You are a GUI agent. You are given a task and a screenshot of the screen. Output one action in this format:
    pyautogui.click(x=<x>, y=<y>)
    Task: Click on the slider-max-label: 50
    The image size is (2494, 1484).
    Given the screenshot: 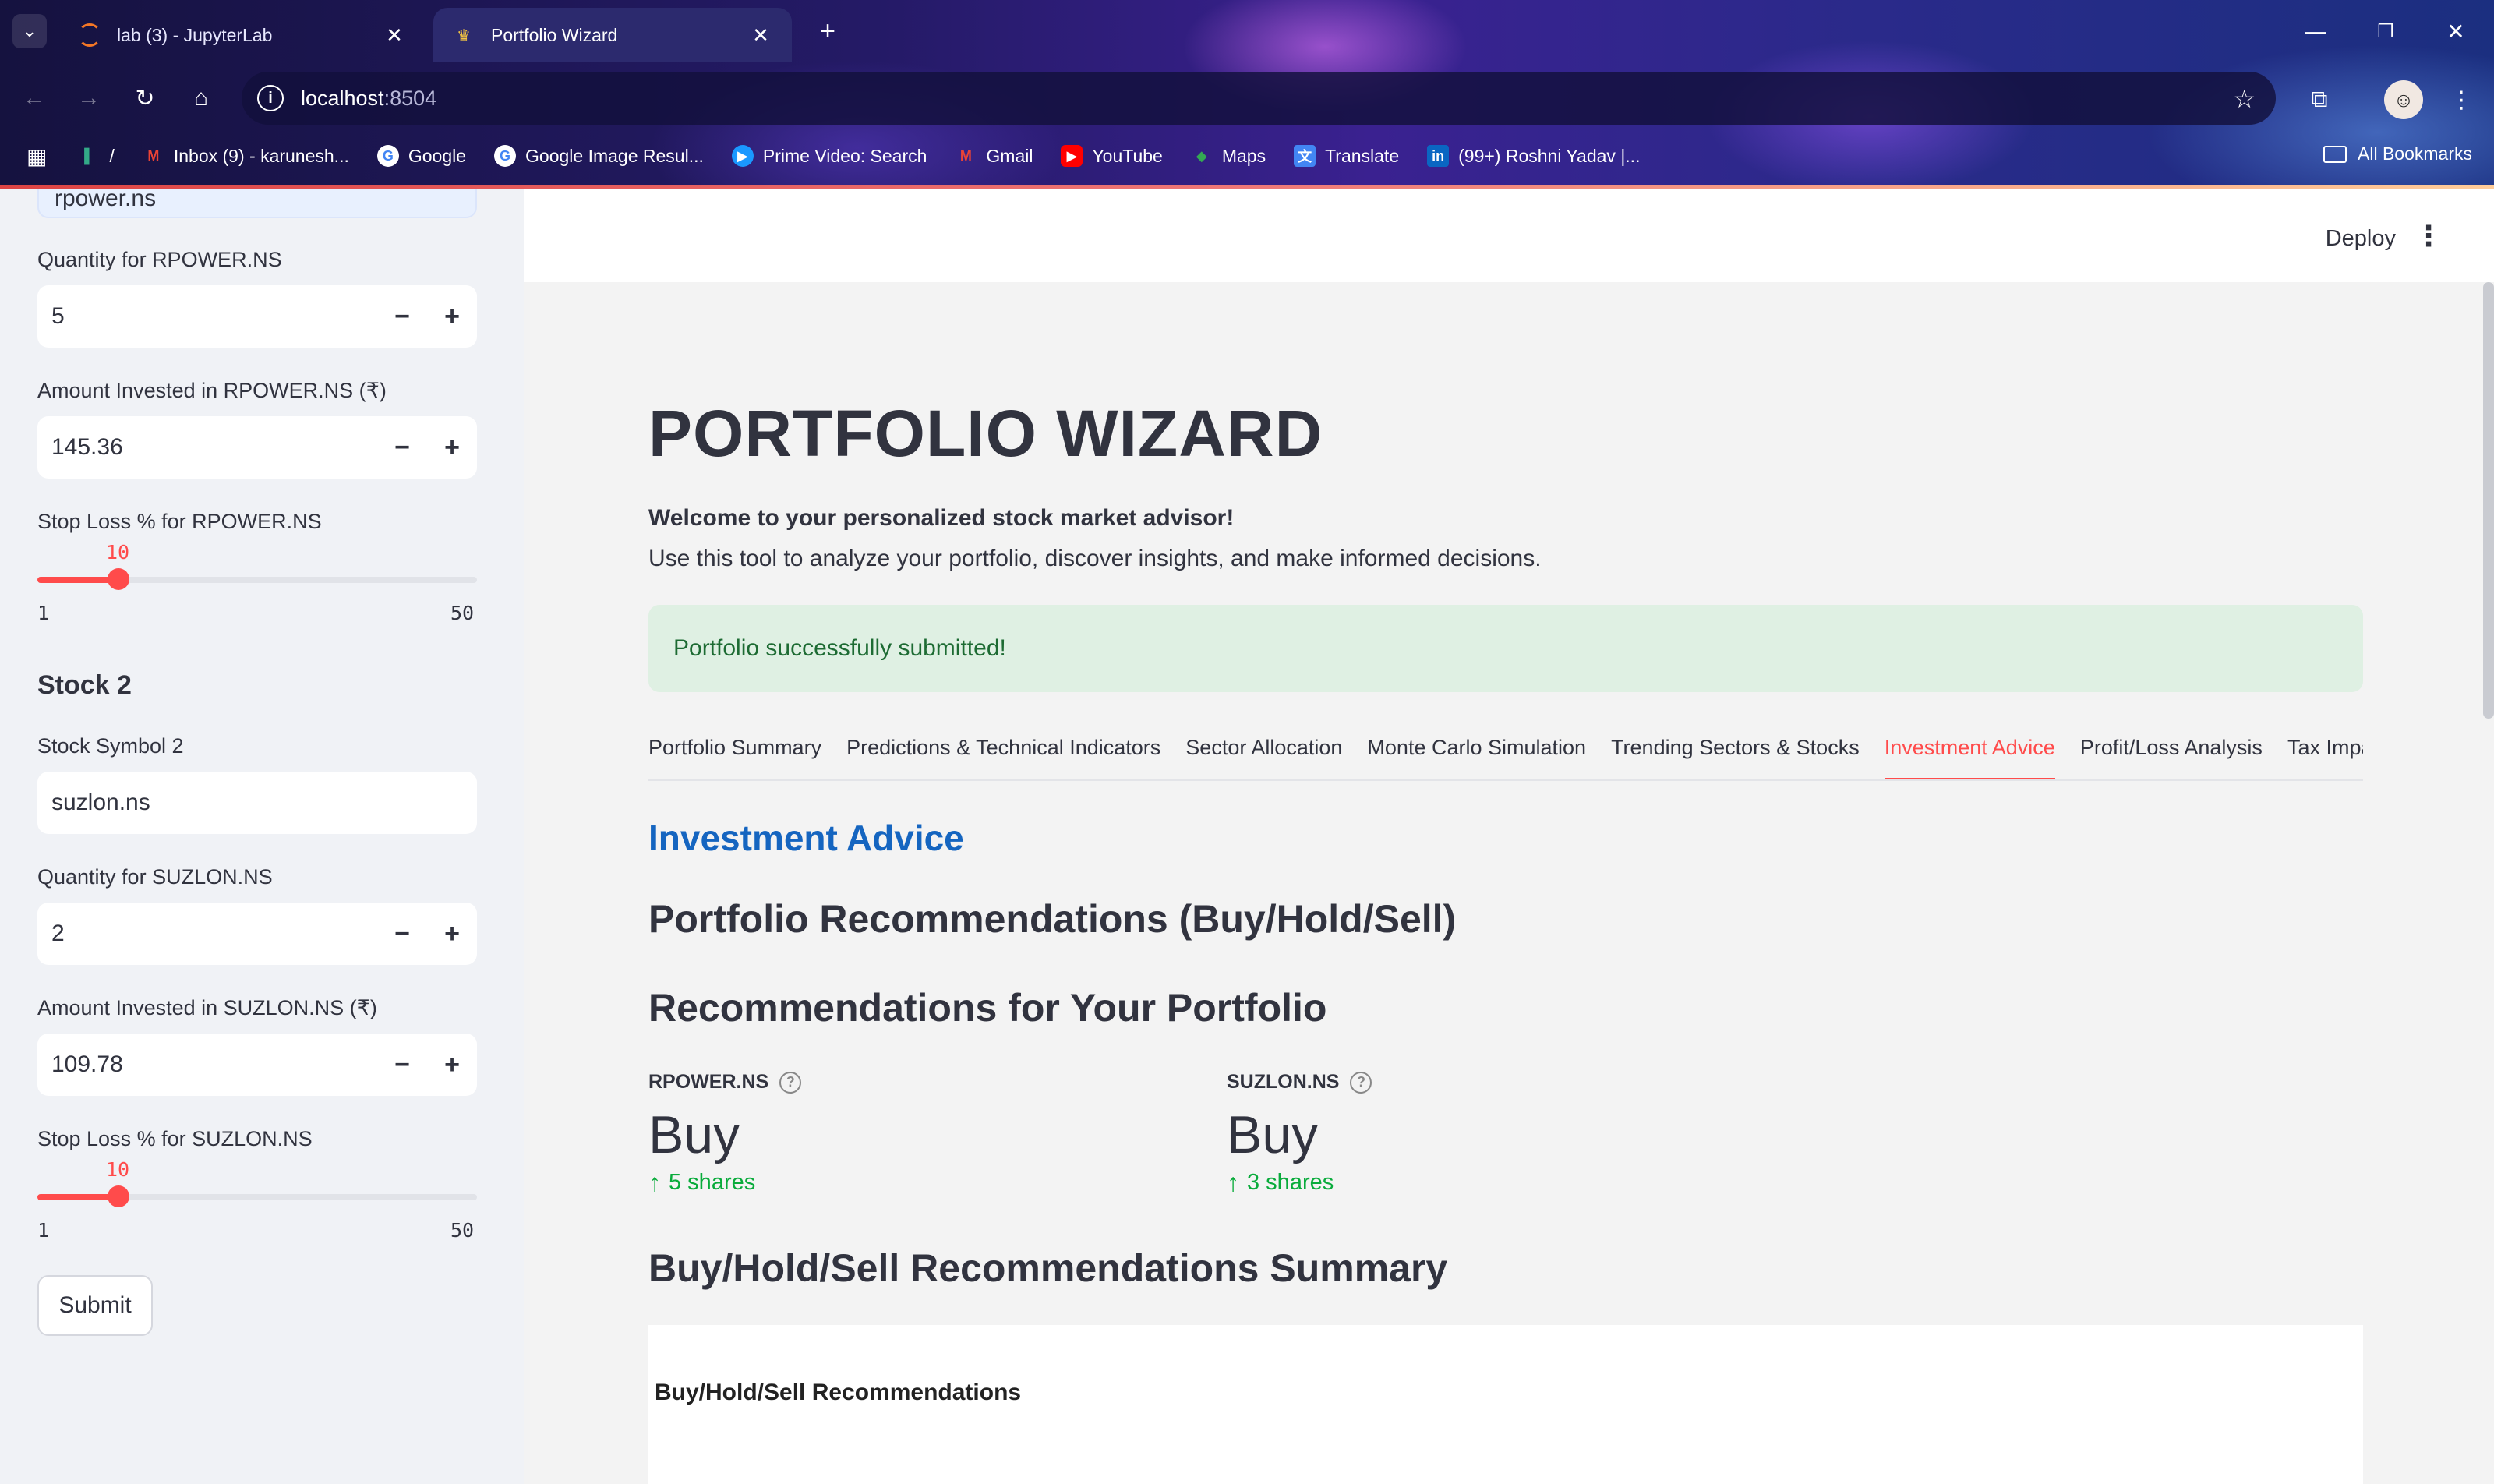 What is the action you would take?
    pyautogui.click(x=463, y=613)
    